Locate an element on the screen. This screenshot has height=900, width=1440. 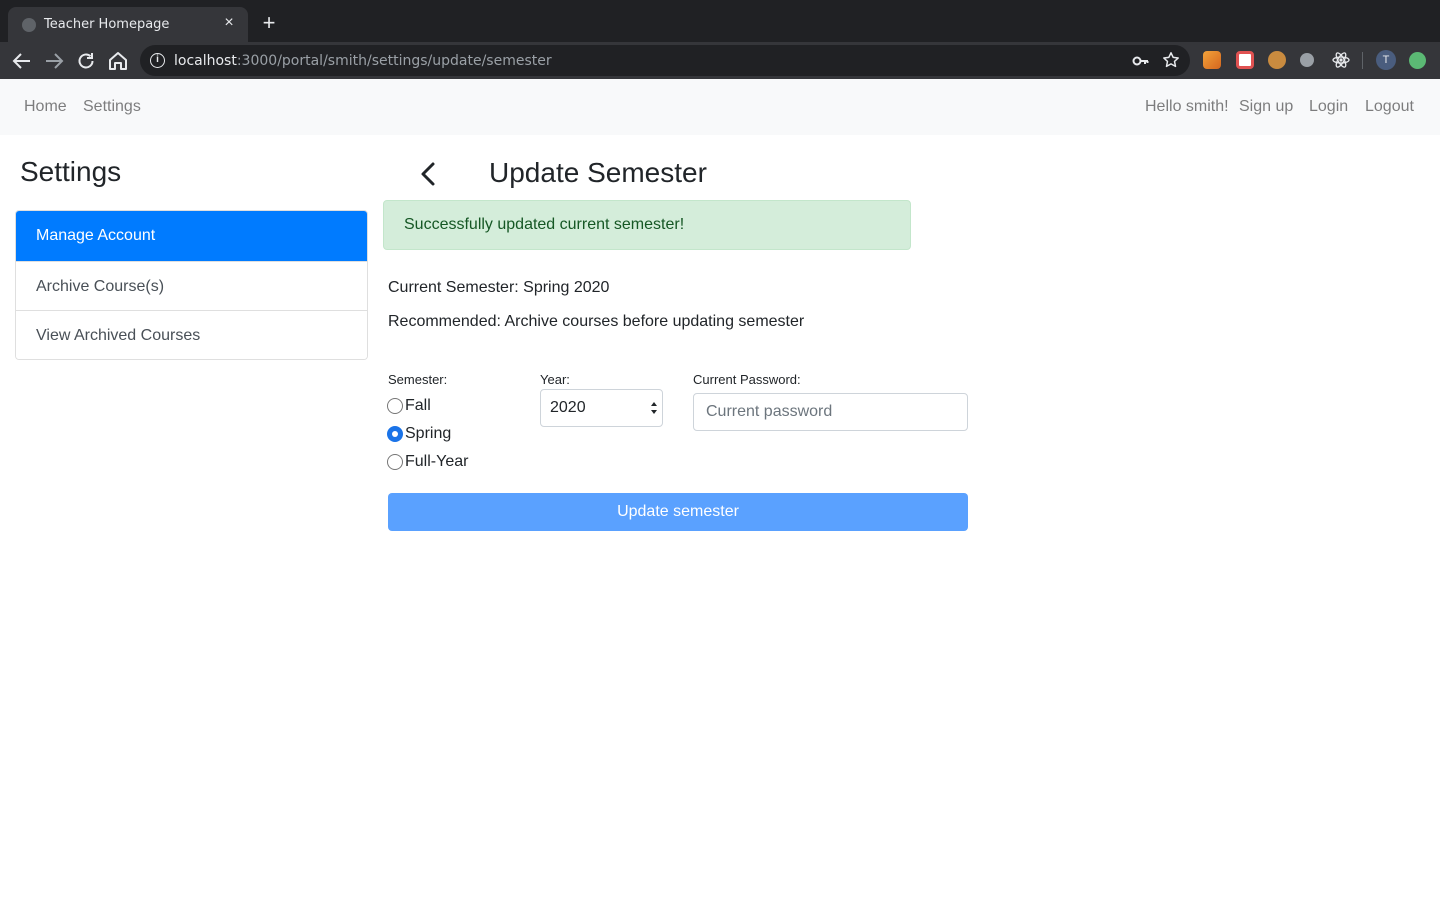
bookmark-star-icon is located at coordinates (1171, 60).